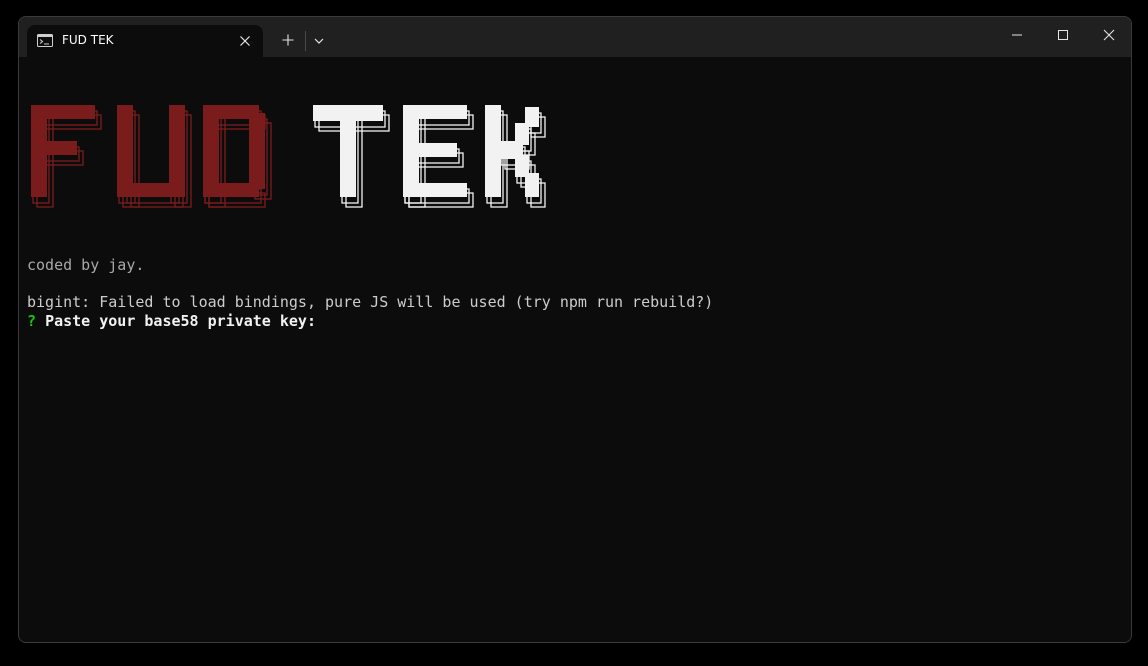 The width and height of the screenshot is (1148, 666). Describe the element at coordinates (86, 265) in the screenshot. I see `credit-line: coded by jay.` at that location.